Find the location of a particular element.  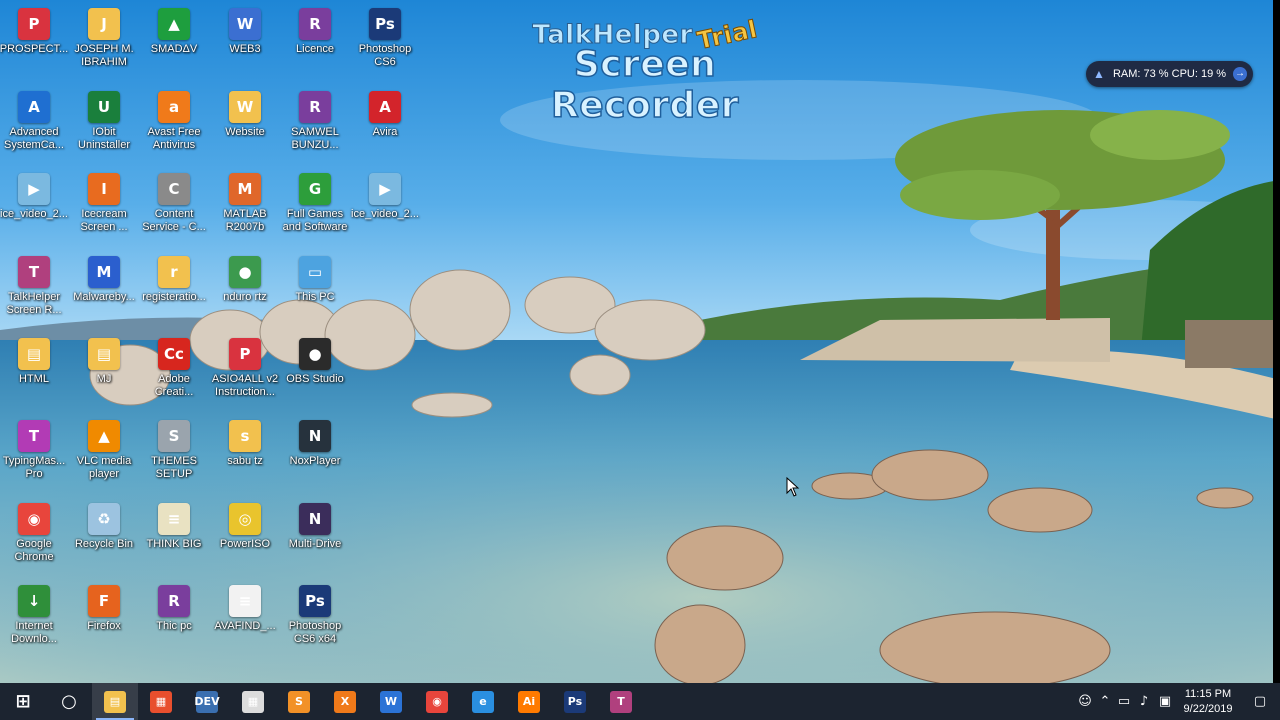

desktop-icon-label: HTML is located at coordinates (34, 379).